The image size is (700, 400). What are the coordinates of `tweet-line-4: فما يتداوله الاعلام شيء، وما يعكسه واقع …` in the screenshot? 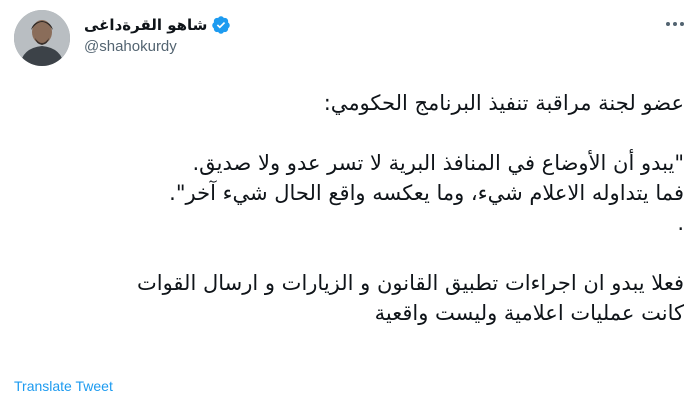 It's located at (426, 193).